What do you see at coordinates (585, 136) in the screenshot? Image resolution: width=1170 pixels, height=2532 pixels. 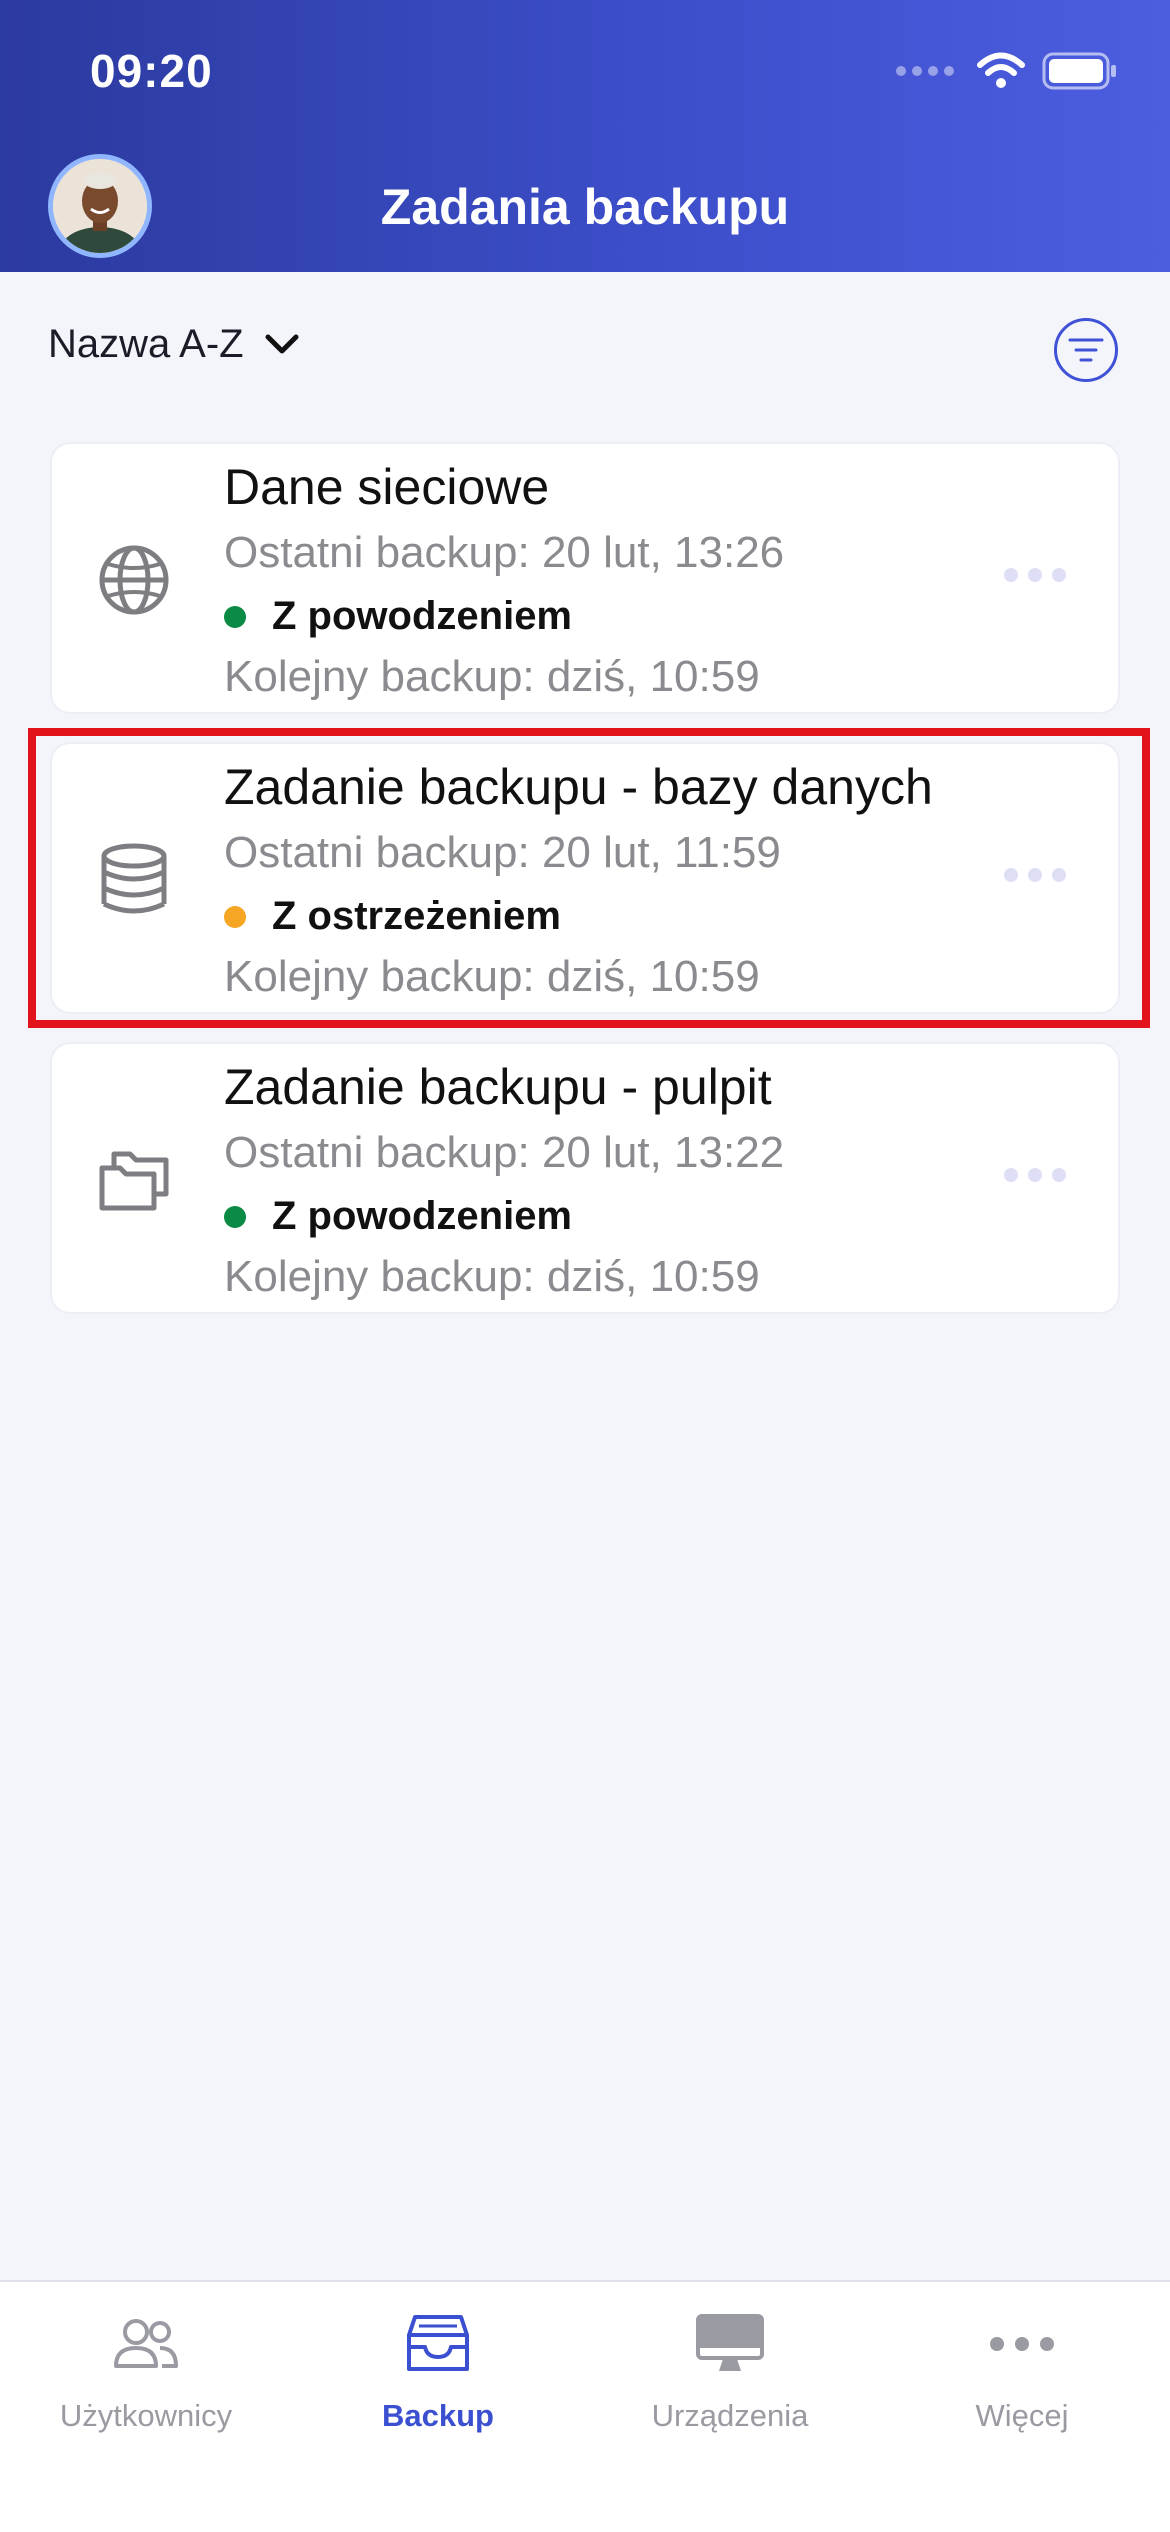 I see `app-header: 09:20 Zadania backupu` at bounding box center [585, 136].